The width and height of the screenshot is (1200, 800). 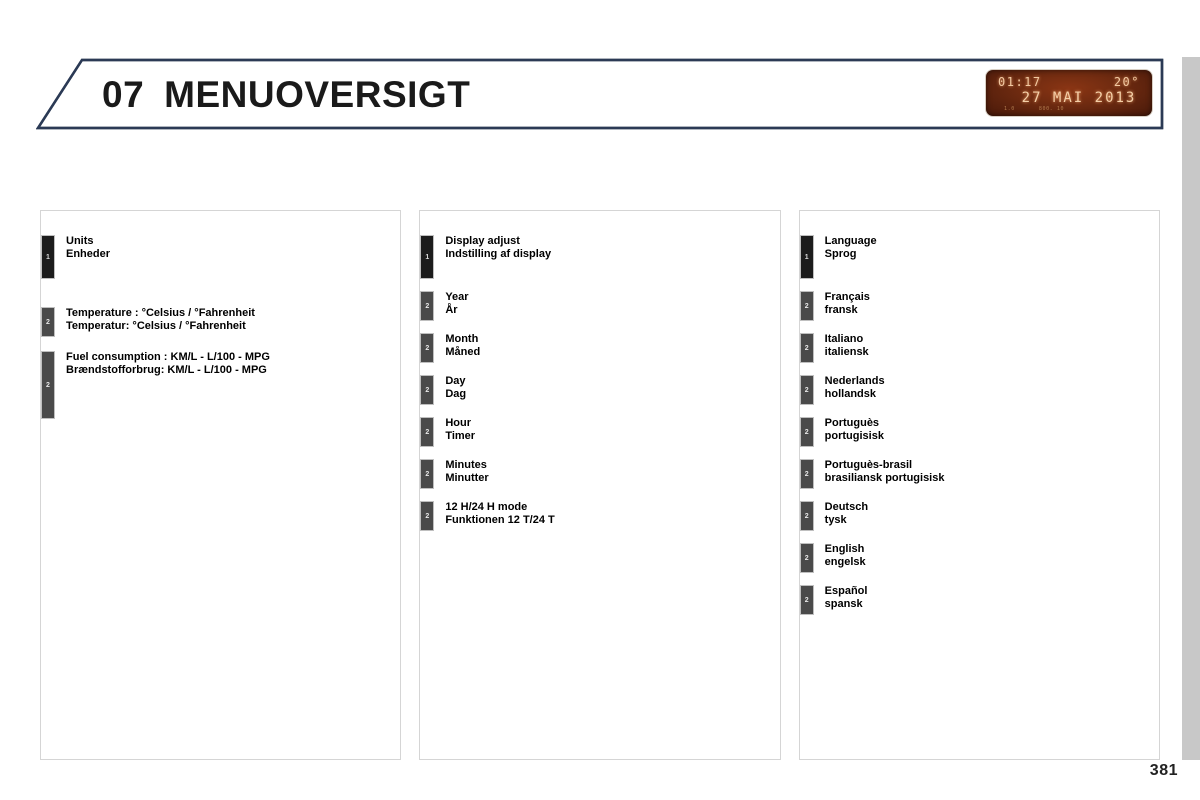 I want to click on menu-item: 2 Hour Timer, so click(x=599, y=432).